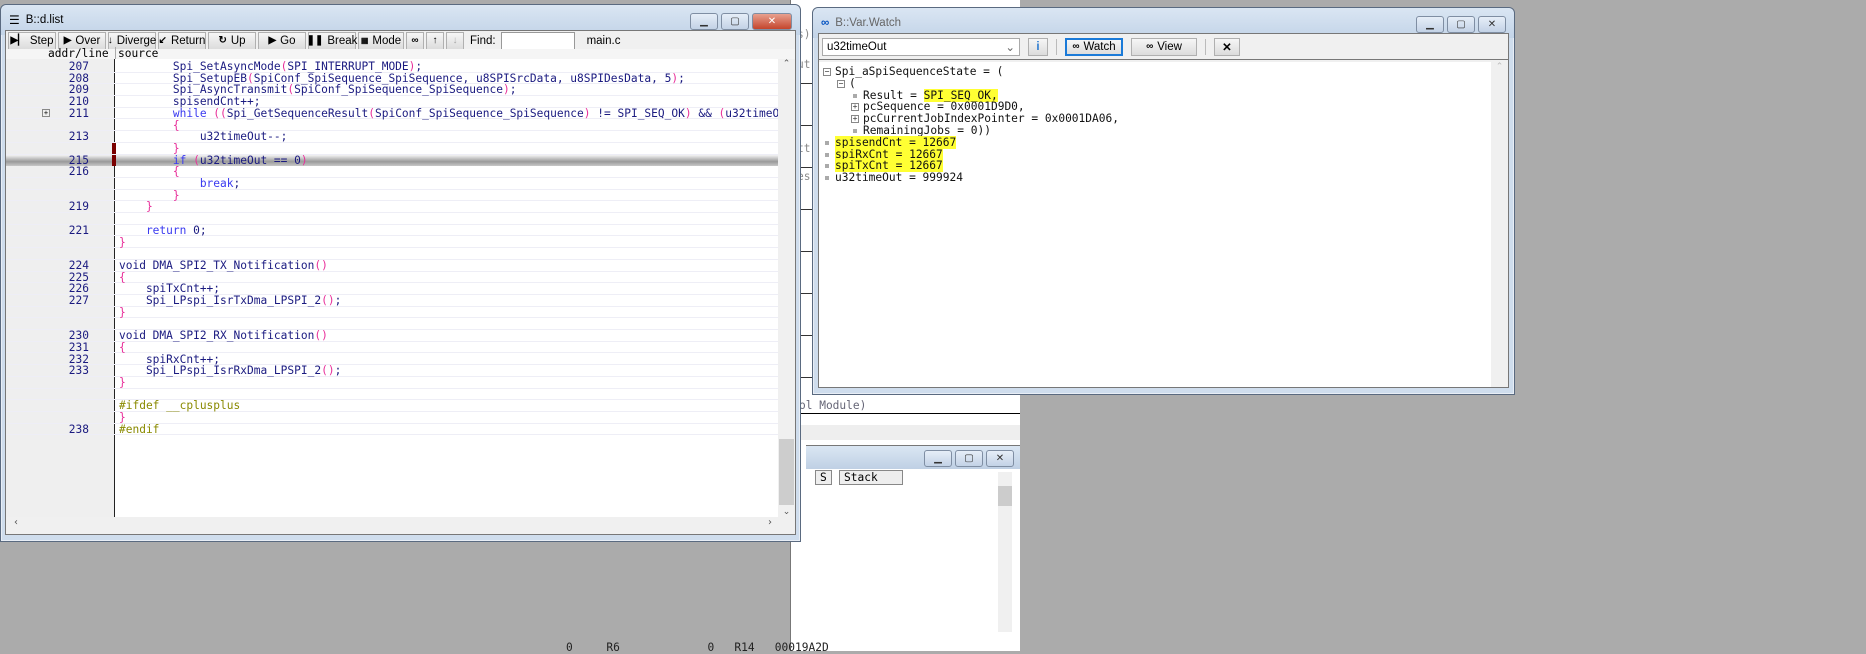  Describe the element at coordinates (1094, 46) in the screenshot. I see `watch-button: ∞ Watch` at that location.